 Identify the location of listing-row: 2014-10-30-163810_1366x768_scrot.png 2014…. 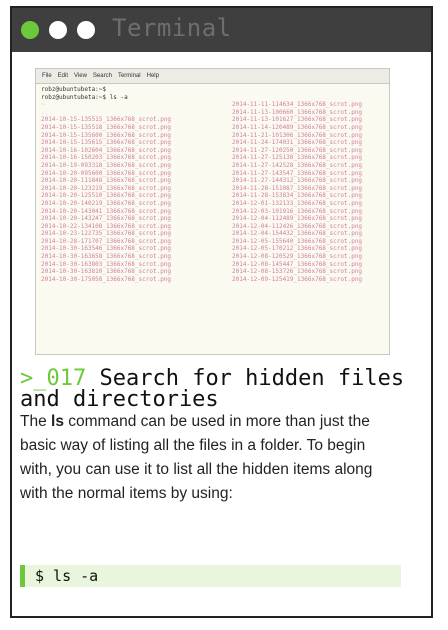
(212, 272).